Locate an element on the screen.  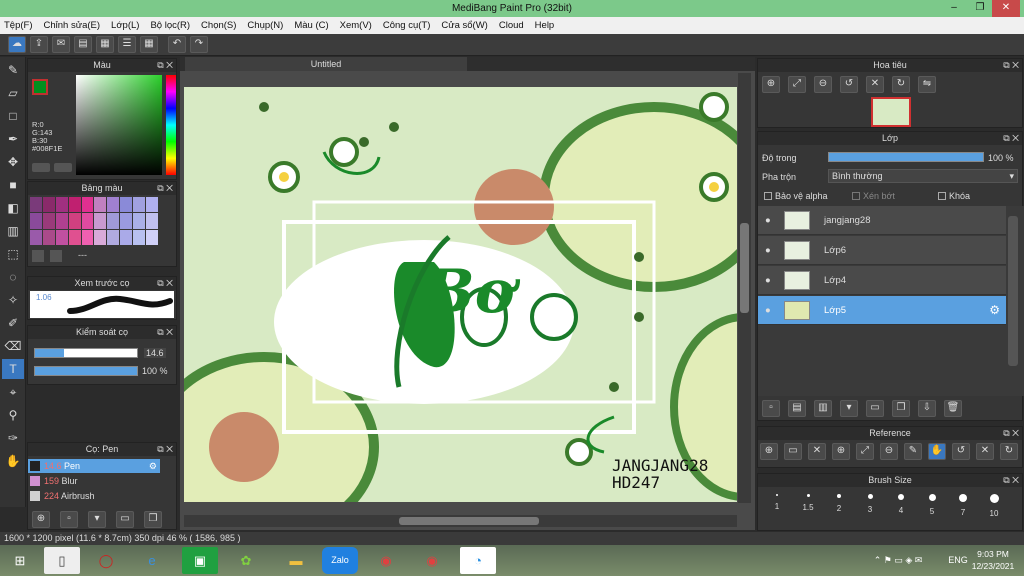
file-icon: ▯ is located at coordinates (62, 560).